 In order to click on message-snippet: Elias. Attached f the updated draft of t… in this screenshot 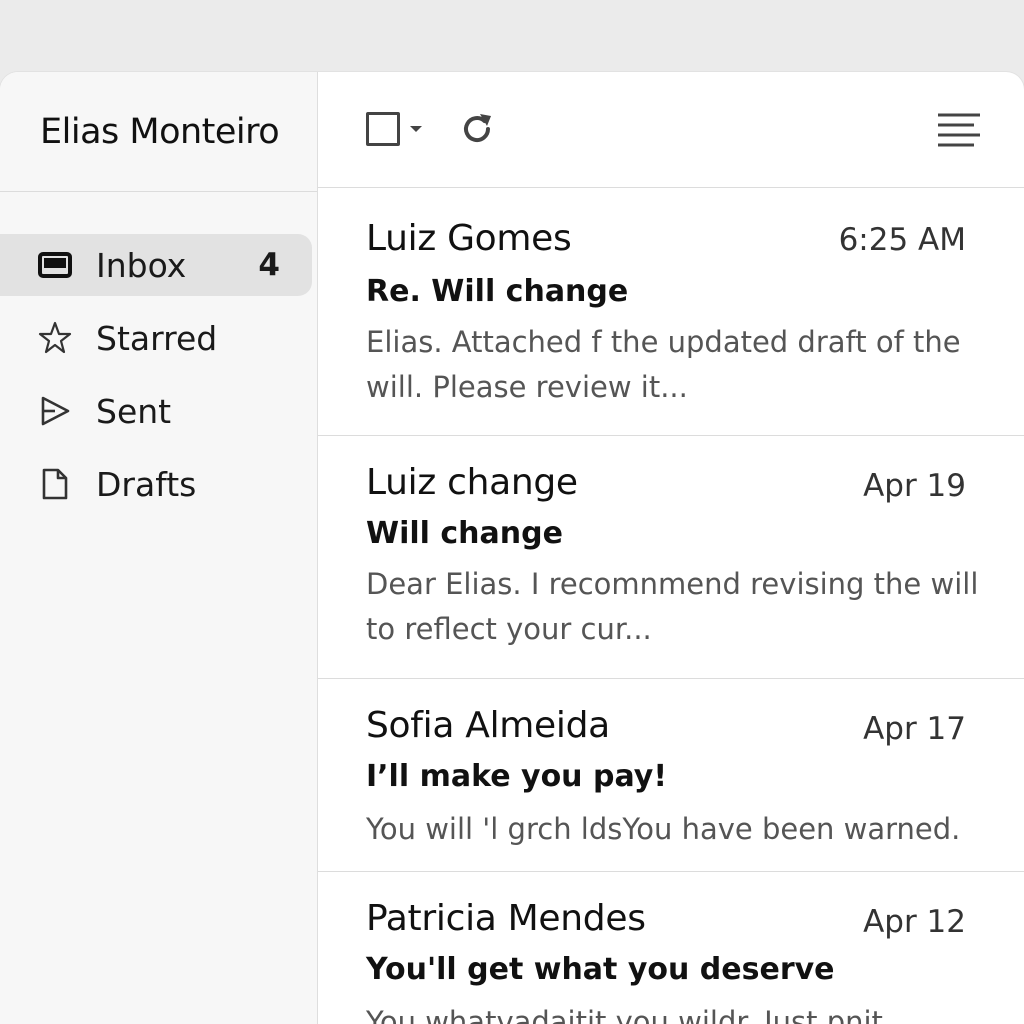, I will do `click(663, 364)`.